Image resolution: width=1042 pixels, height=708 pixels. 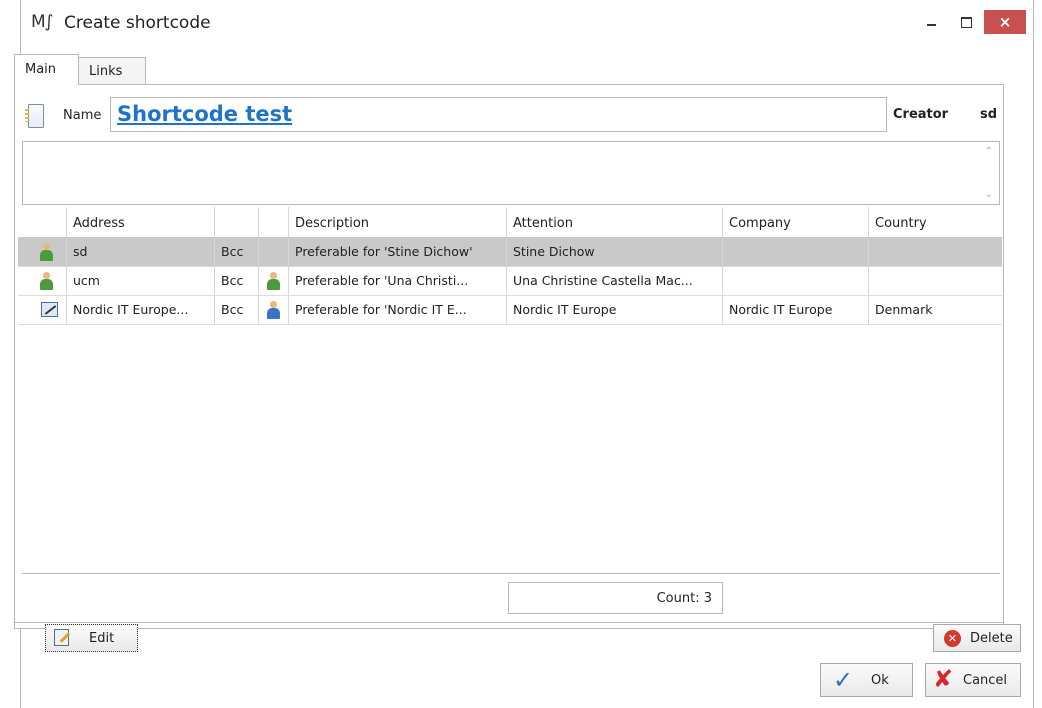 I want to click on maximize-button, so click(x=966, y=22).